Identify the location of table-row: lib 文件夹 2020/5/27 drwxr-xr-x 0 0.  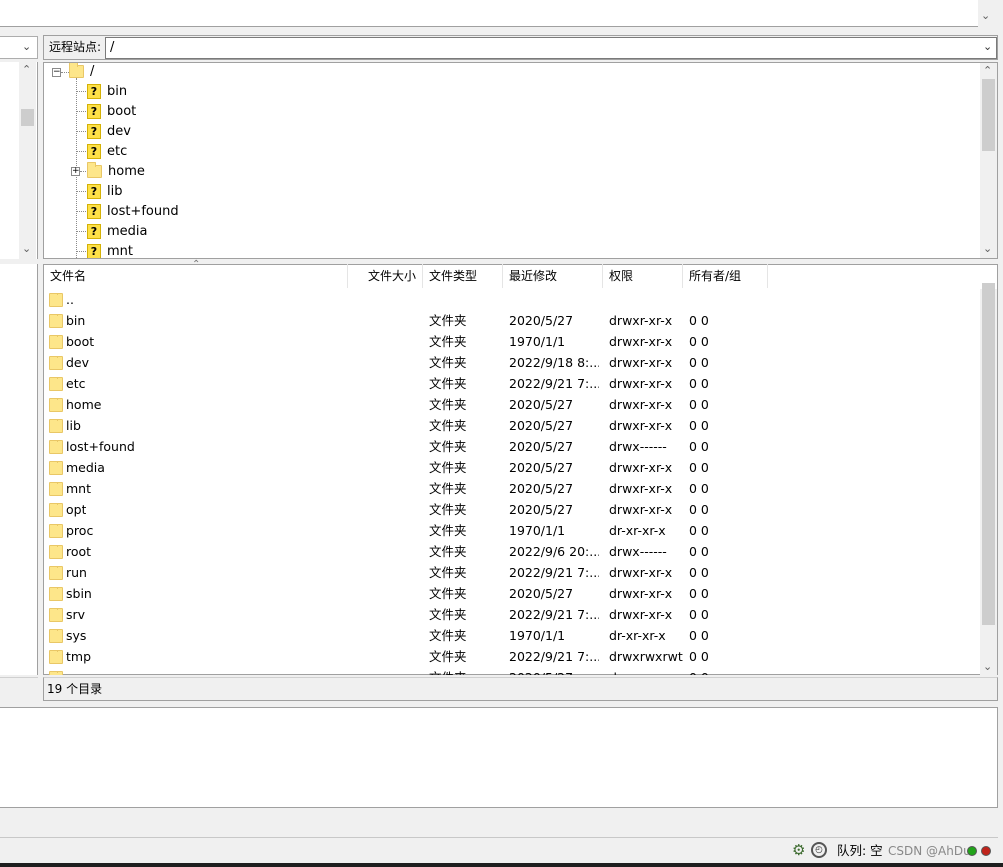
(512, 425).